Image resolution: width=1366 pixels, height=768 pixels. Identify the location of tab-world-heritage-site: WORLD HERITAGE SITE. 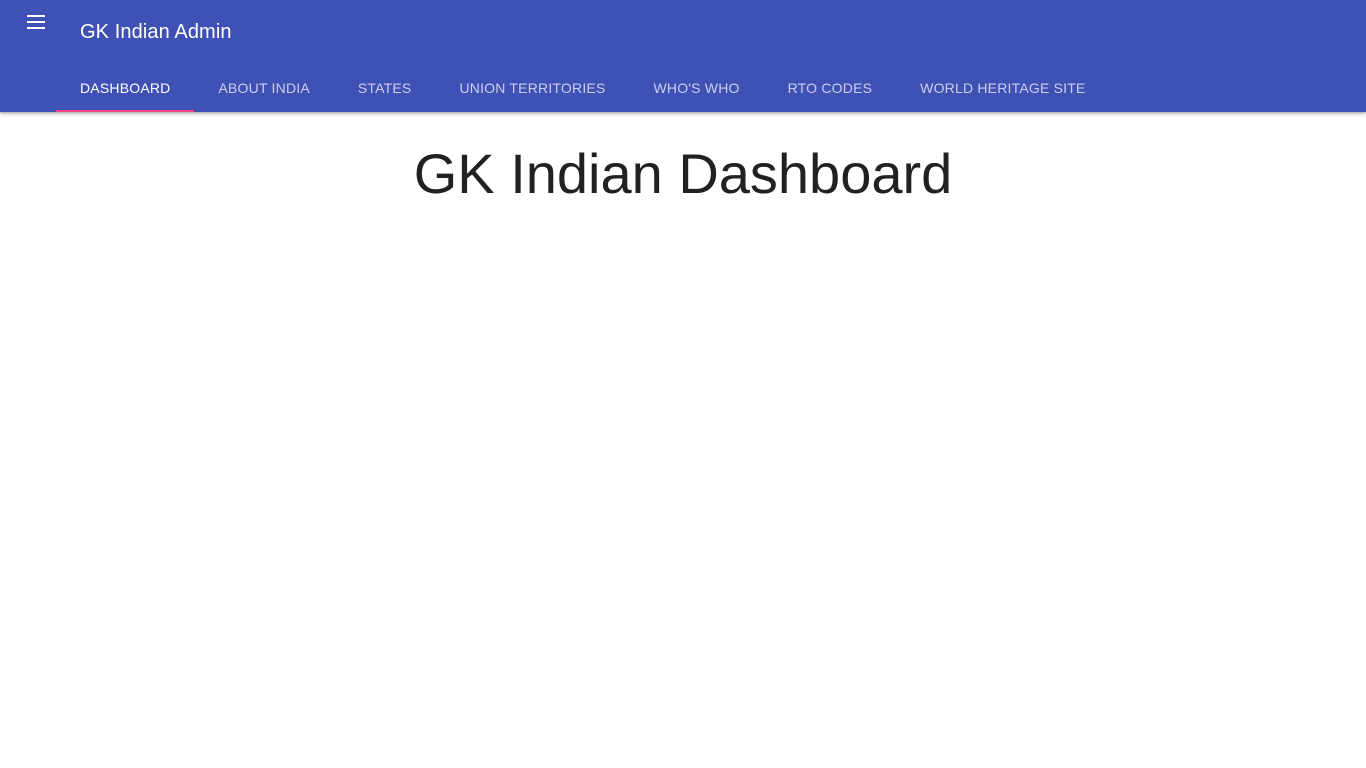
(1002, 88).